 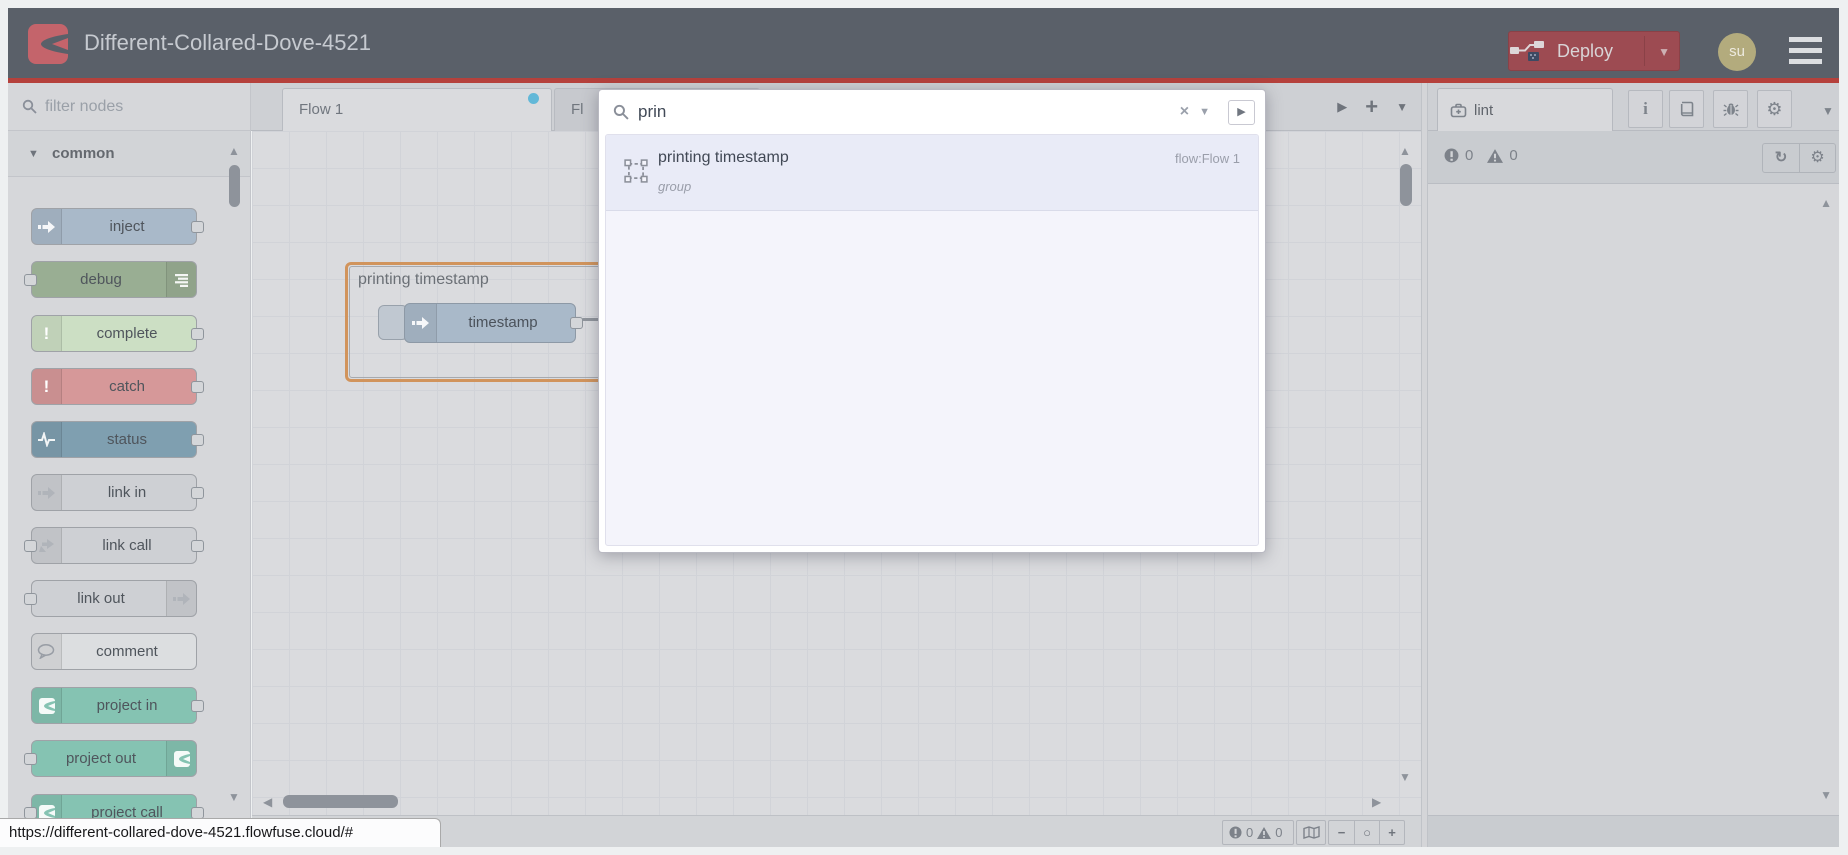 What do you see at coordinates (267, 802) in the screenshot?
I see `canvas-scroll-left-icon: ◀` at bounding box center [267, 802].